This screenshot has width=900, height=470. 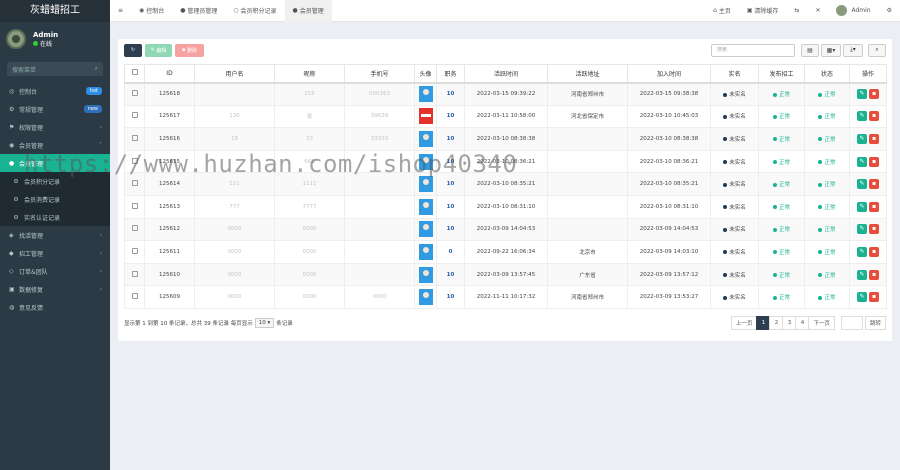 What do you see at coordinates (234, 74) in the screenshot?
I see `col-username: 用户名` at bounding box center [234, 74].